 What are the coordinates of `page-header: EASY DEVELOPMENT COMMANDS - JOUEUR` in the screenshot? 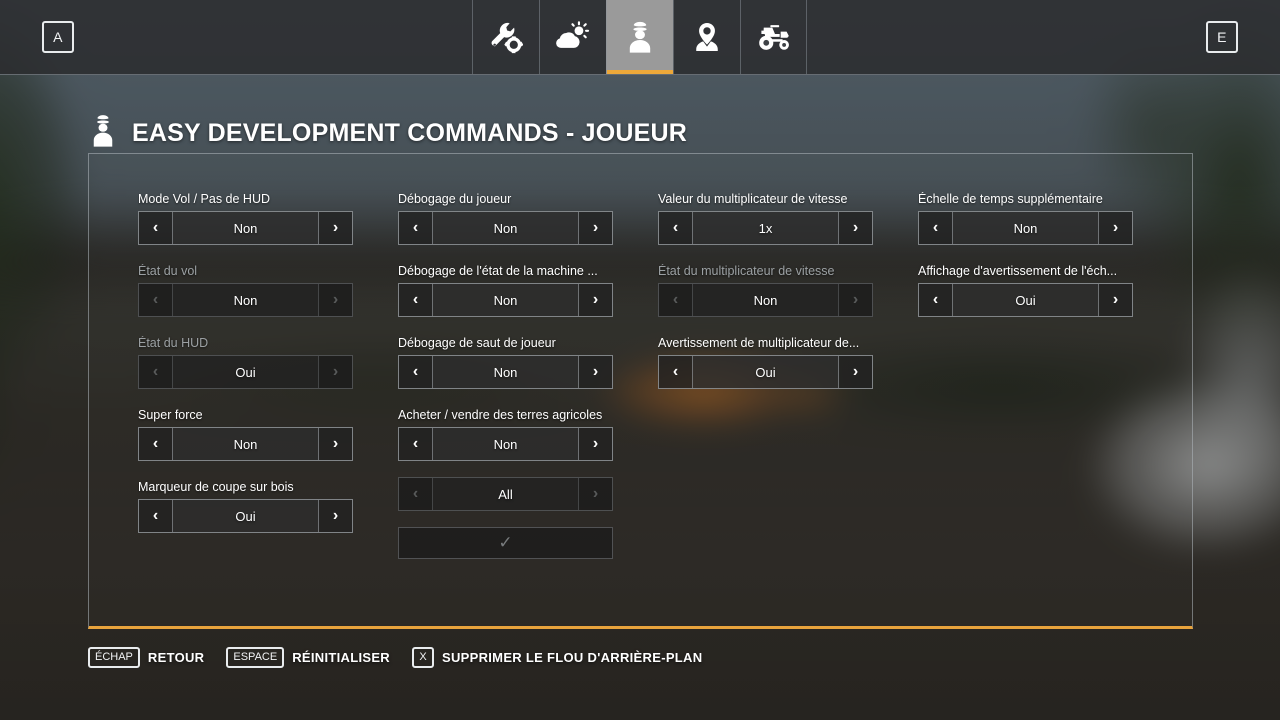 It's located at (387, 133).